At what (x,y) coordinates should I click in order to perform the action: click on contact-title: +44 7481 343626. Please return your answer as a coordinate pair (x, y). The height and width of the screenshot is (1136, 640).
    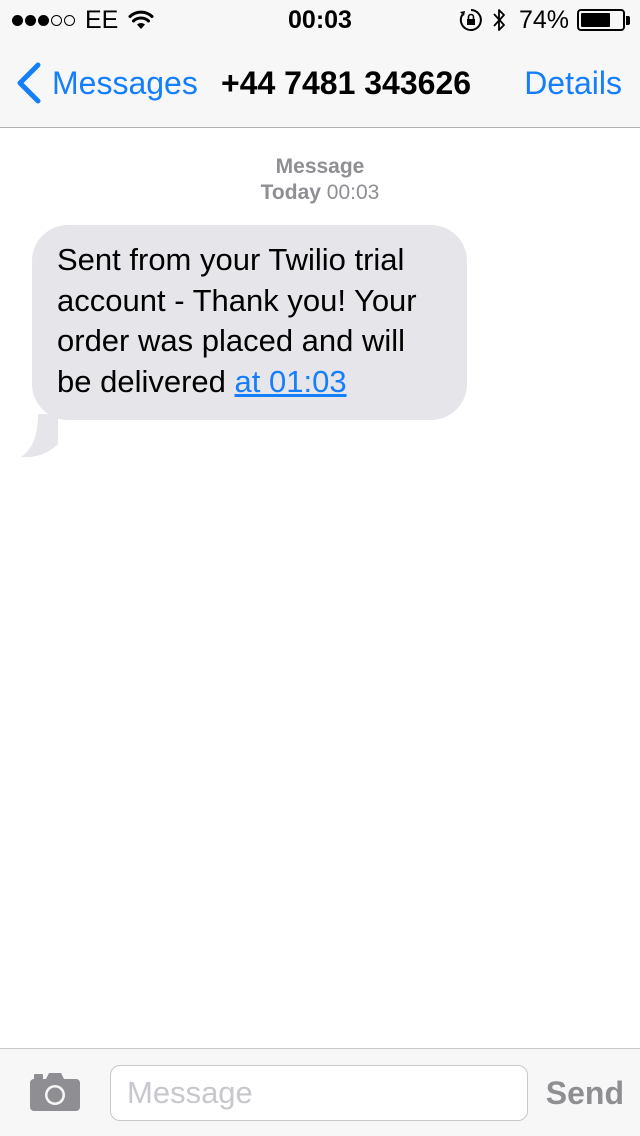
    Looking at the image, I should click on (346, 83).